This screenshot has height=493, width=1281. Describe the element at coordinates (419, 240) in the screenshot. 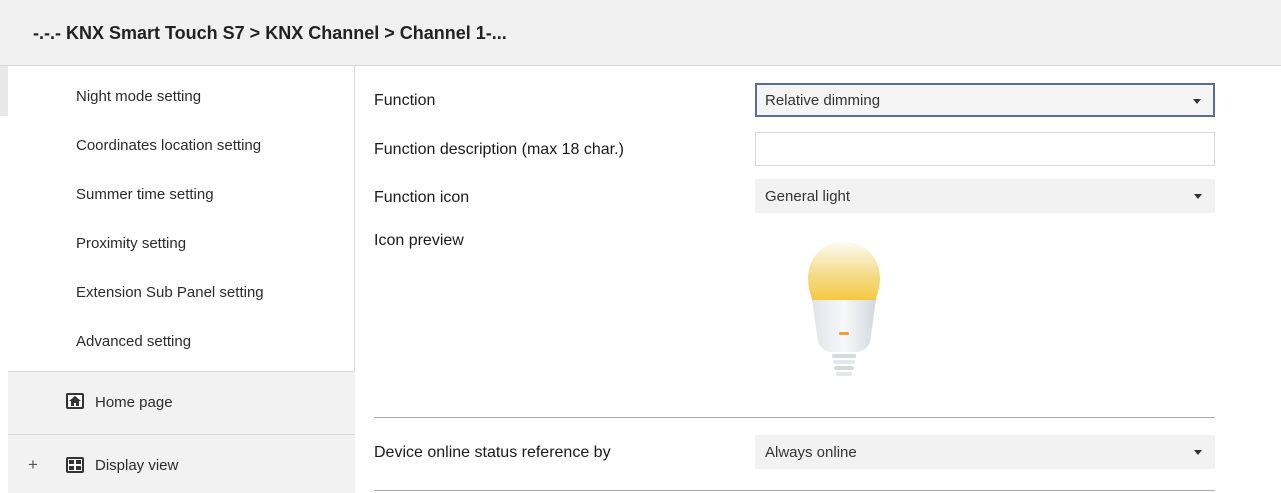

I see `icon-preview-label: Icon preview` at that location.